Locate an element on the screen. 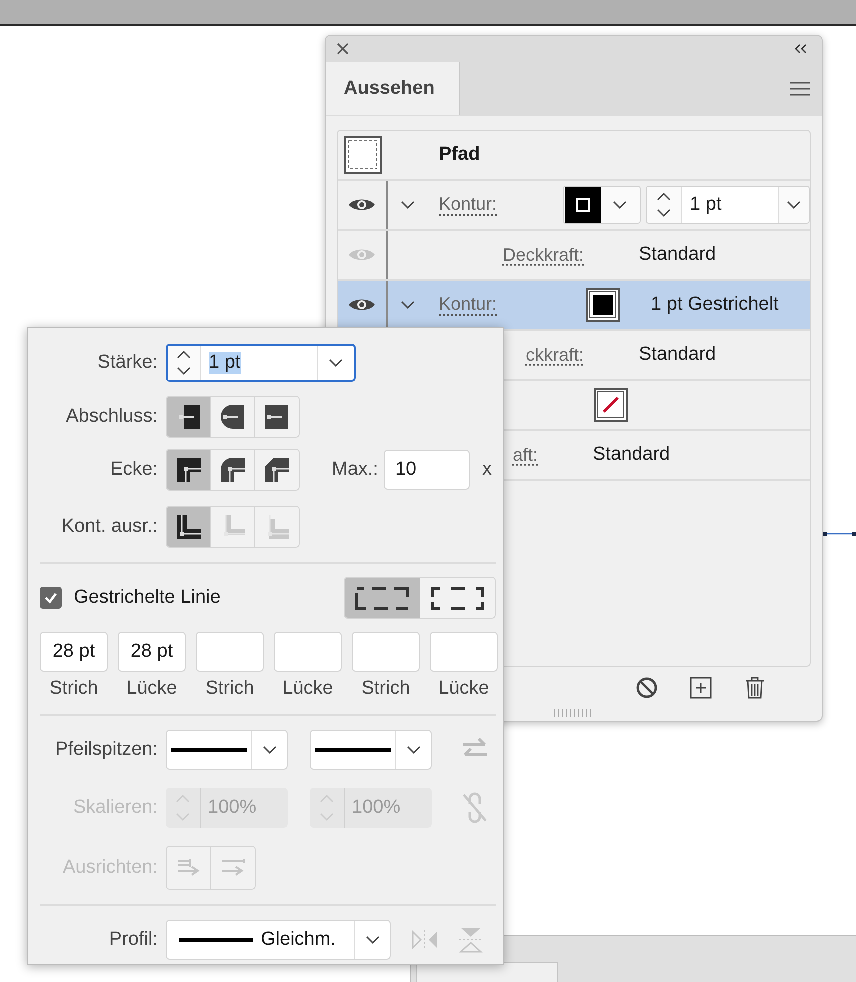  appearance-row: Kontur: 1 pt Gestrichelt is located at coordinates (574, 306).